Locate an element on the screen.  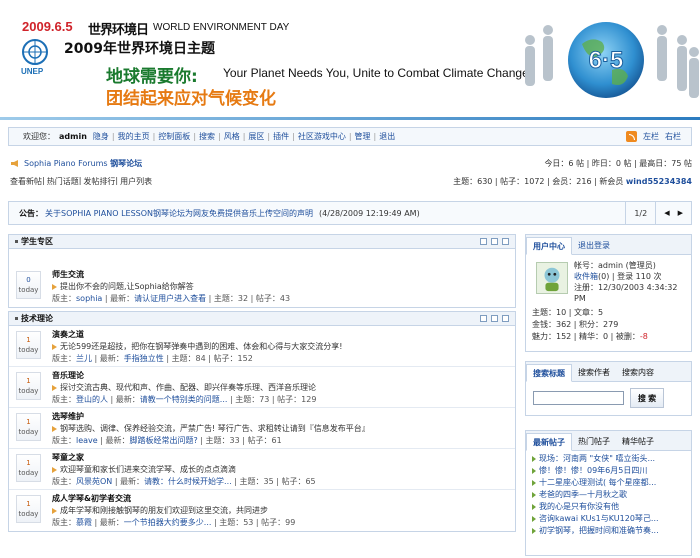
banner-wed-cn: 世界环境日 is located at coordinates (118, 30).